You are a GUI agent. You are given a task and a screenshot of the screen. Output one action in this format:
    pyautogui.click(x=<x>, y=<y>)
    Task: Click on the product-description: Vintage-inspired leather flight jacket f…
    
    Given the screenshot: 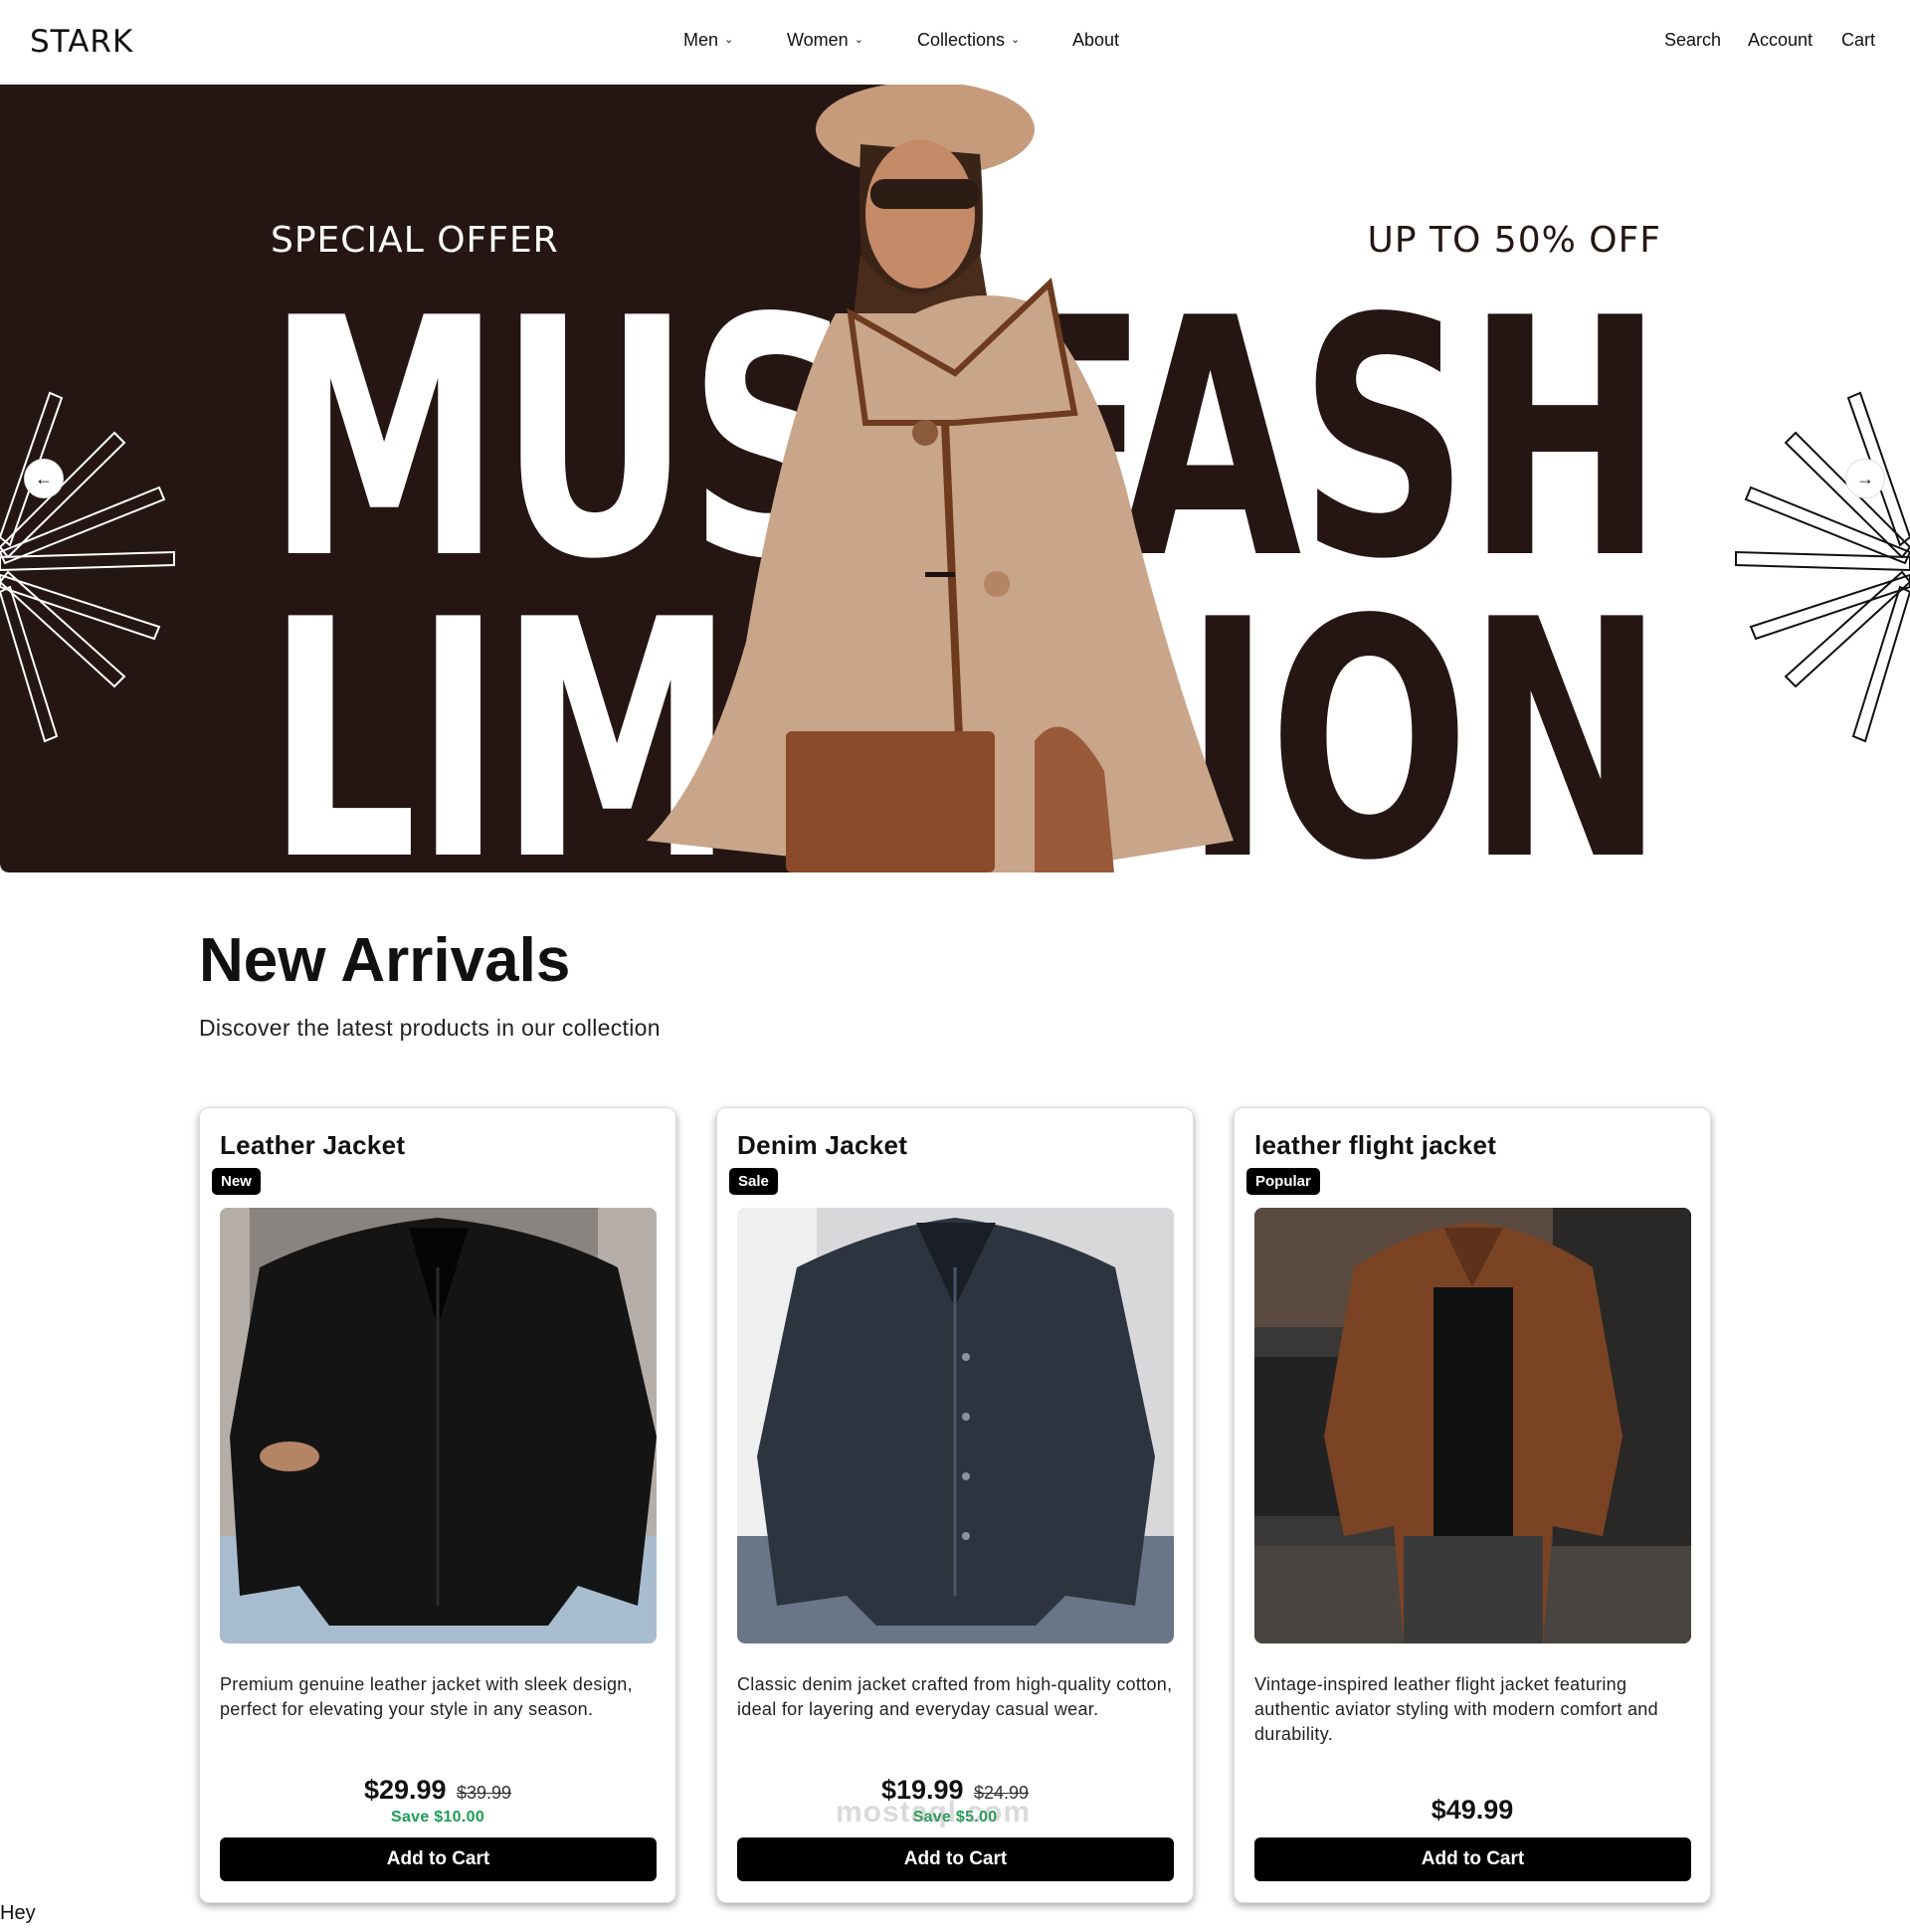 What is the action you would take?
    pyautogui.click(x=1456, y=1709)
    